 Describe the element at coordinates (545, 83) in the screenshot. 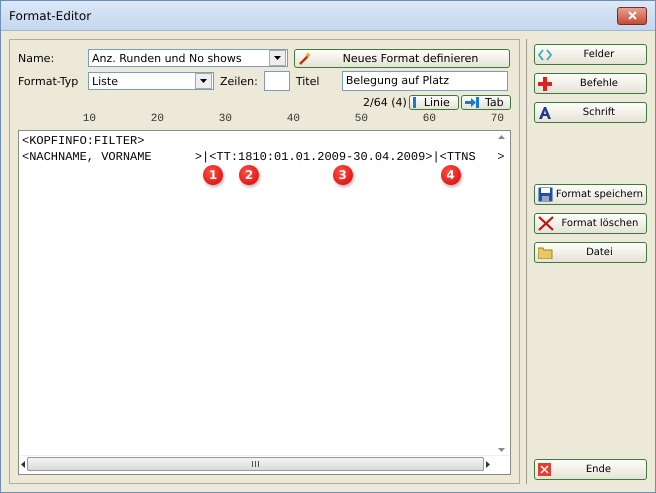

I see `plus-icon` at that location.